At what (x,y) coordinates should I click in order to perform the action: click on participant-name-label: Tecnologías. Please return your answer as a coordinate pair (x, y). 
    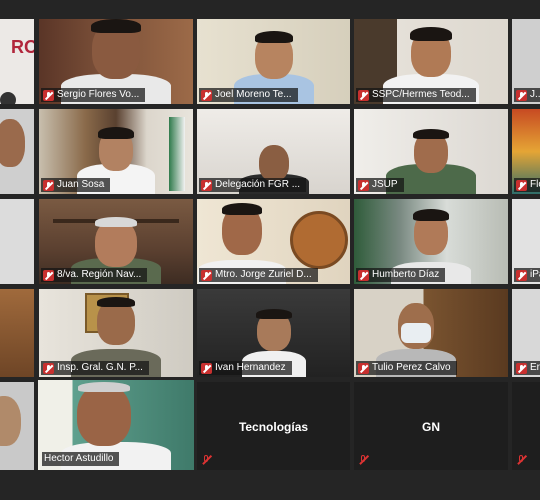
    Looking at the image, I should click on (273, 427).